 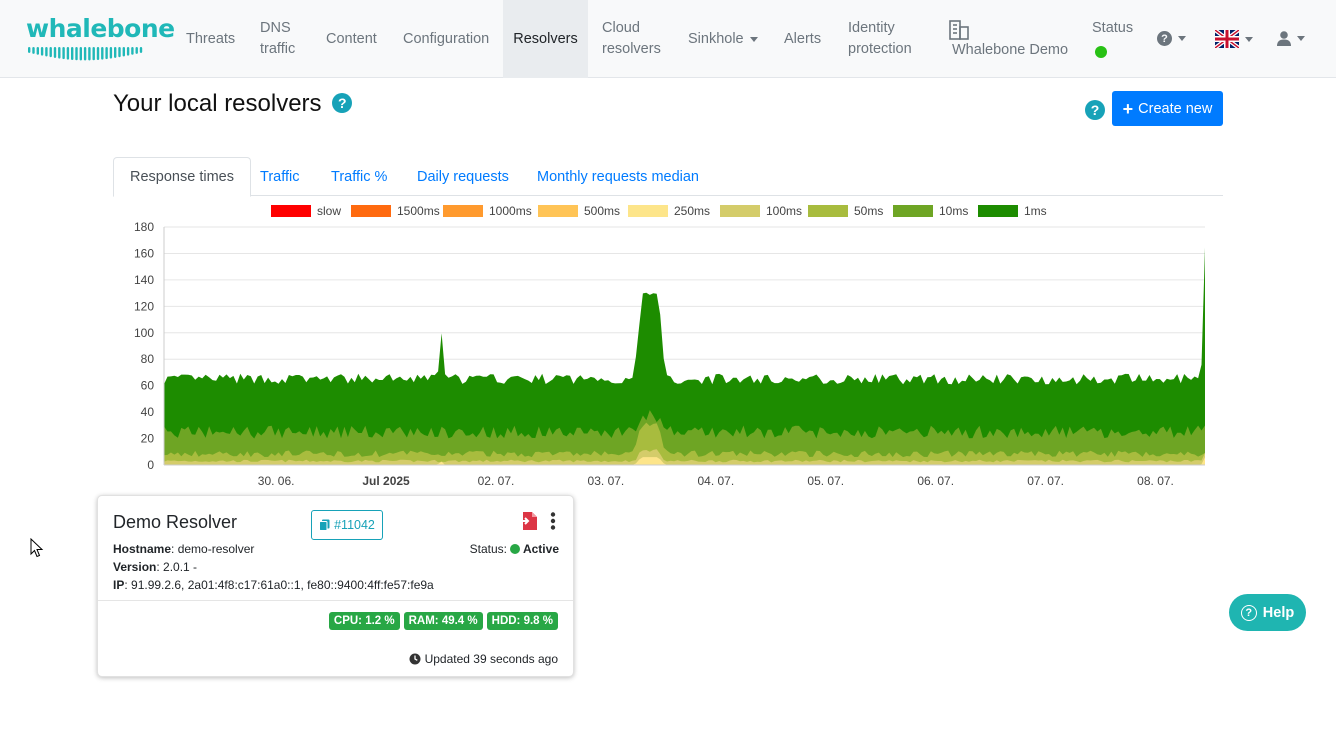 I want to click on legend-swatch-1500ms, so click(x=371, y=211).